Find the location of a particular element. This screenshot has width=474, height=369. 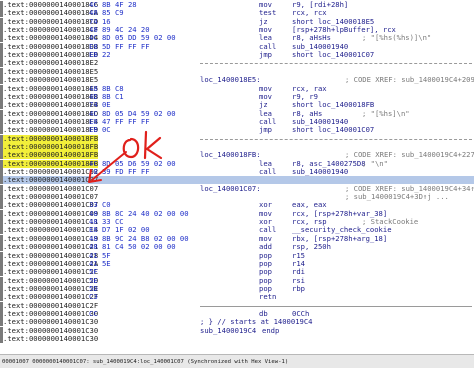

code-label: loc_1400018E5: is located at coordinates (230, 80).